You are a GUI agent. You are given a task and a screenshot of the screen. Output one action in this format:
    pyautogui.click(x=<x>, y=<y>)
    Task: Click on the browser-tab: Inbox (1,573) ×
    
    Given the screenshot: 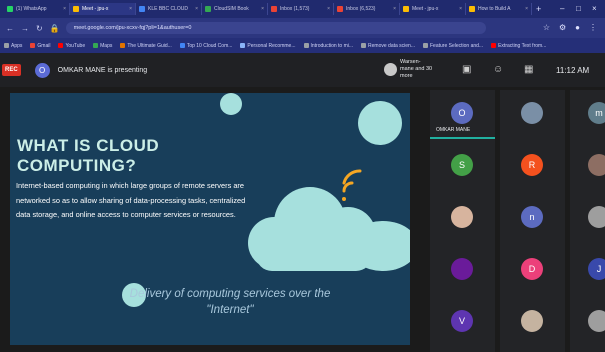 What is the action you would take?
    pyautogui.click(x=301, y=9)
    